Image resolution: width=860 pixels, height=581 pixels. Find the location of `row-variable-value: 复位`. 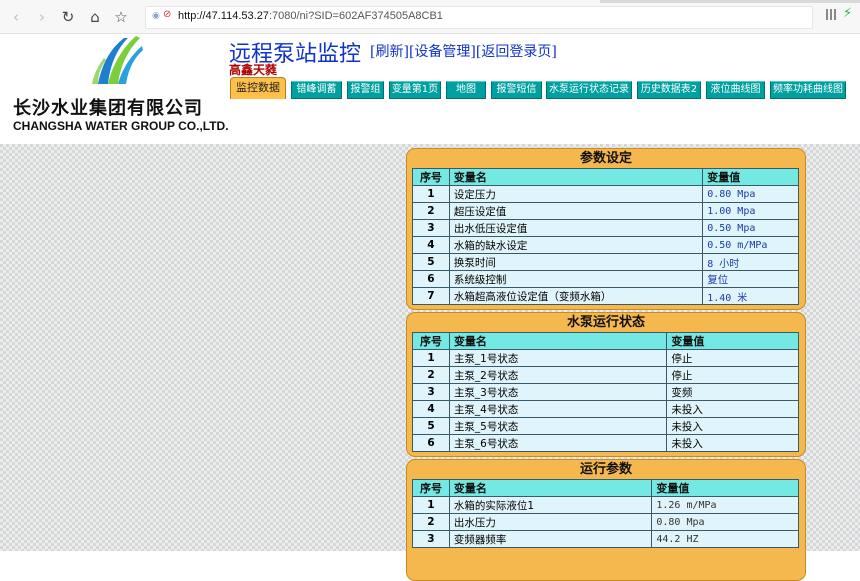

row-variable-value: 复位 is located at coordinates (750, 279).